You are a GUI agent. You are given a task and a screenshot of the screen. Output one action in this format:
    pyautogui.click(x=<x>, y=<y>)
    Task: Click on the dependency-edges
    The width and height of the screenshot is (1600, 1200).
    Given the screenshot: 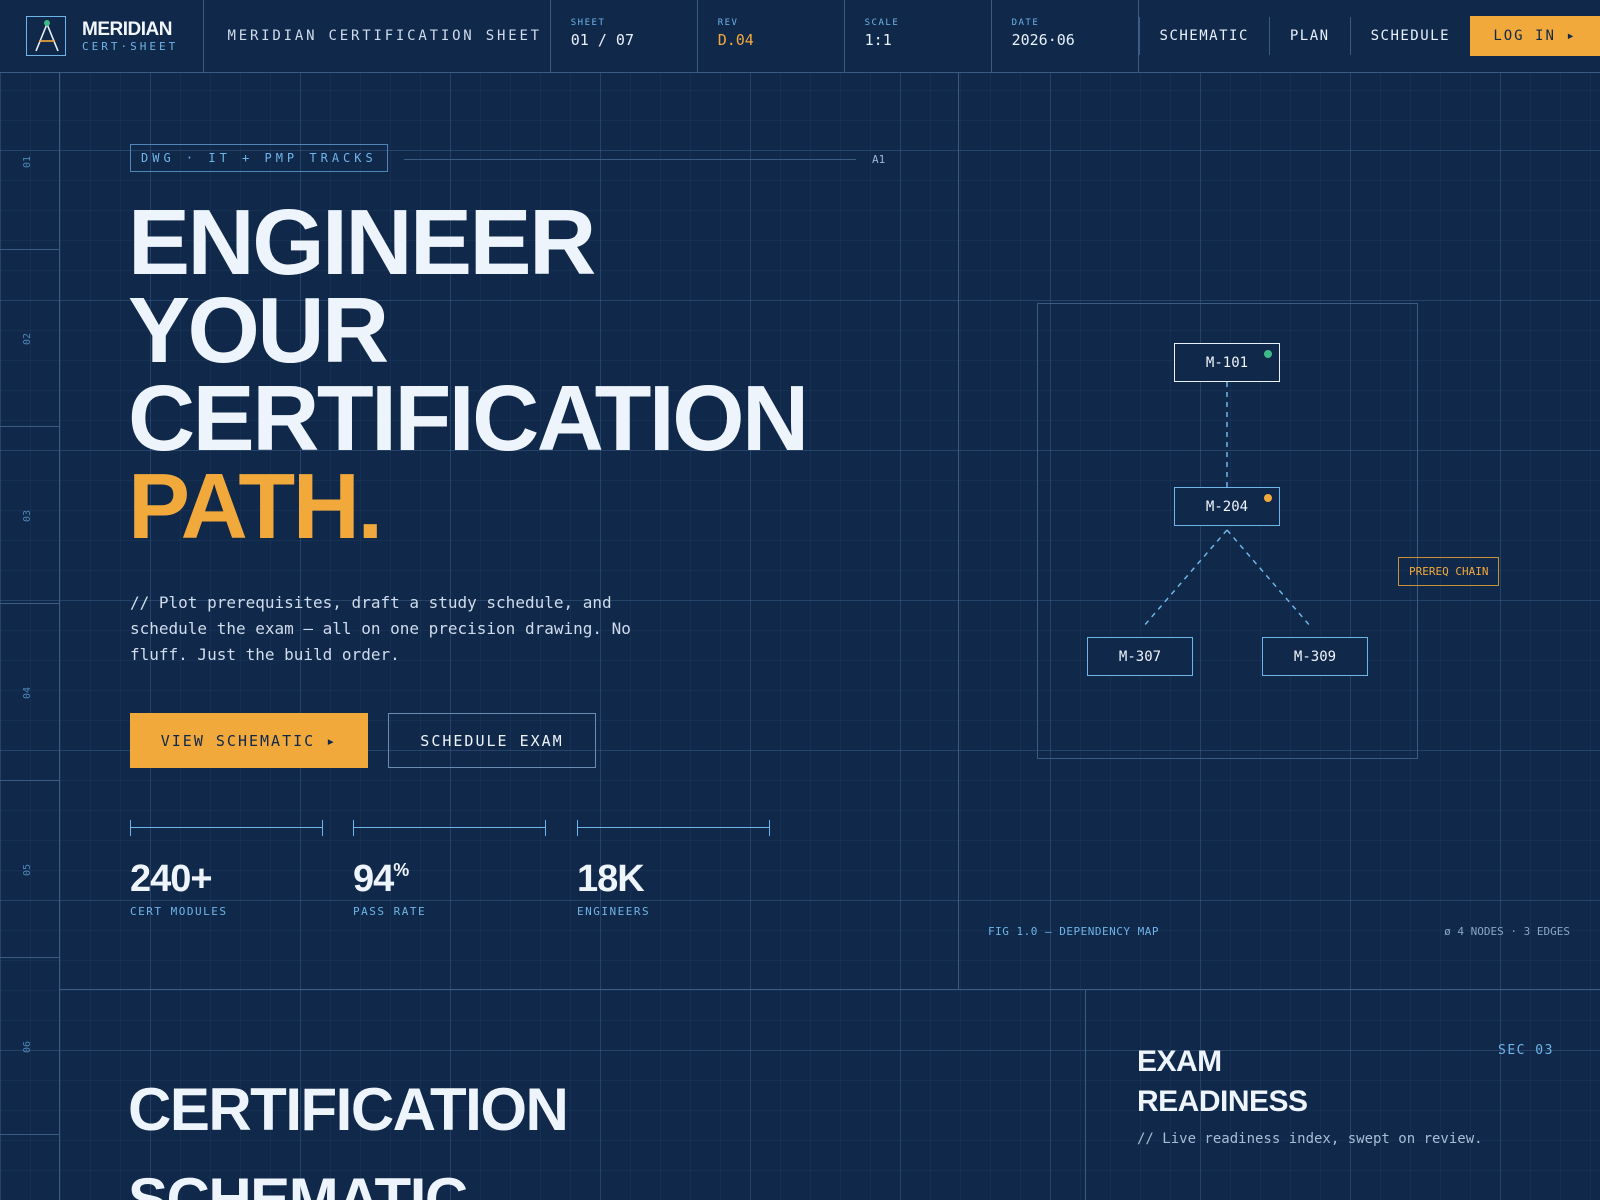 What is the action you would take?
    pyautogui.click(x=1227, y=505)
    